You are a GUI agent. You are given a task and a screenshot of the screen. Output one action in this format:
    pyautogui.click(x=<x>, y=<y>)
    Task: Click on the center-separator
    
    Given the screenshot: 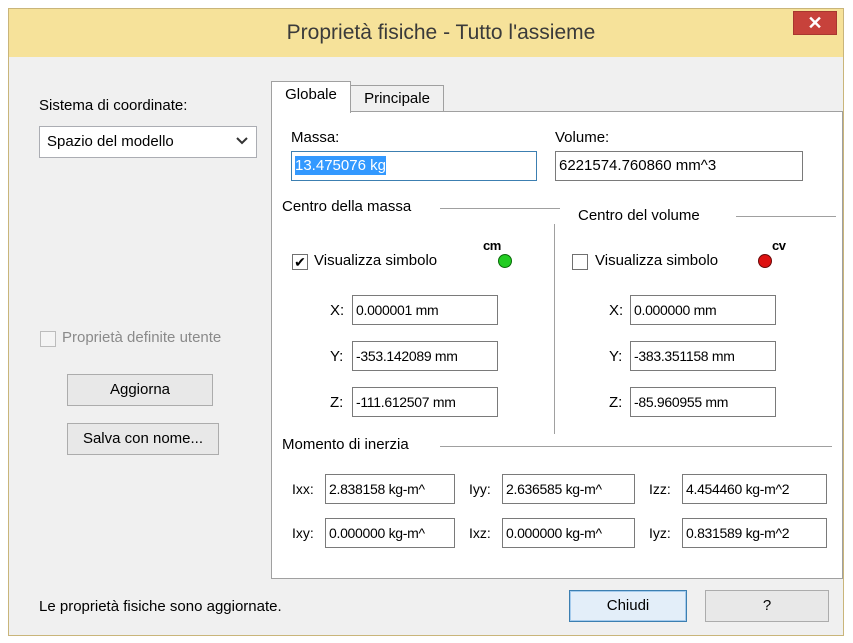 What is the action you would take?
    pyautogui.click(x=554, y=329)
    